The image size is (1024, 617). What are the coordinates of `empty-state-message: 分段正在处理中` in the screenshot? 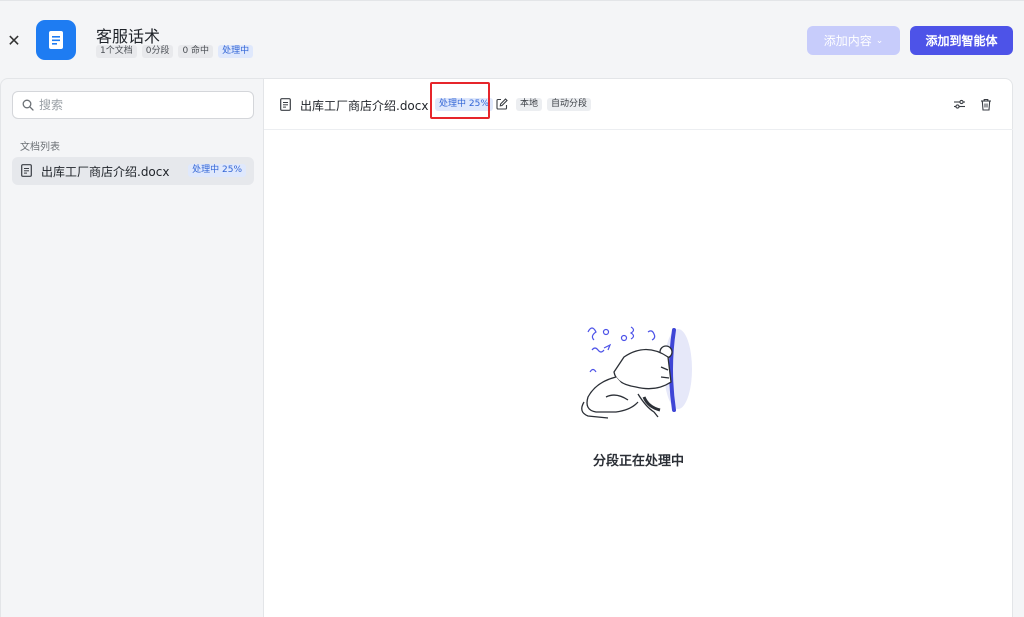 It's located at (638, 461).